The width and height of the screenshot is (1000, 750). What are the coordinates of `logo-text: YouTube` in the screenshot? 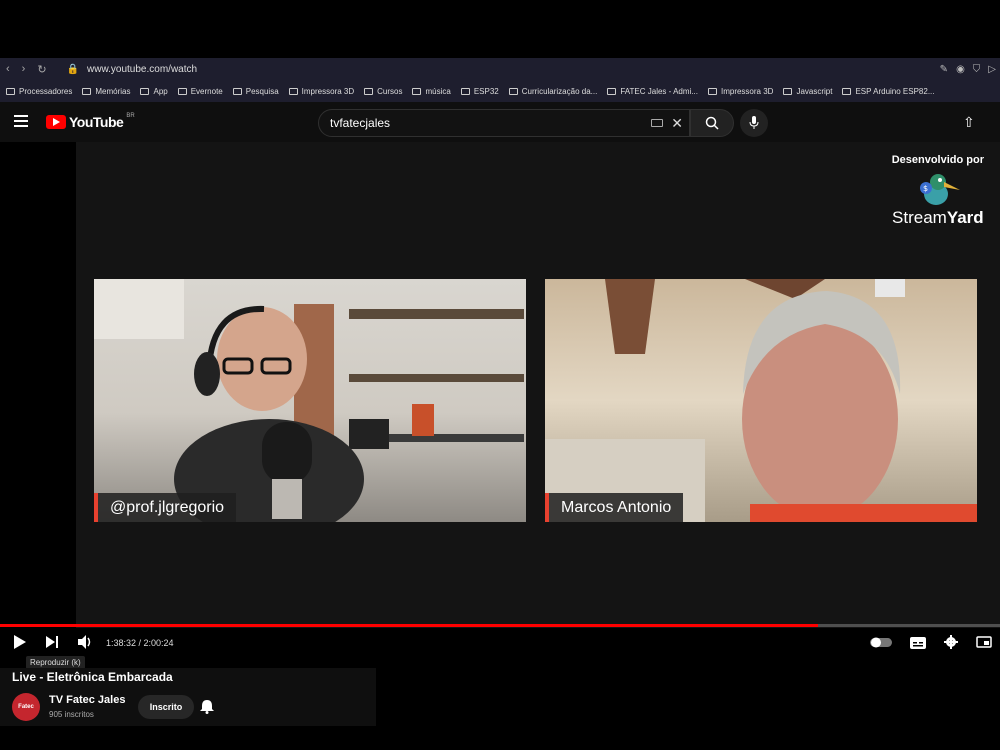 It's located at (96, 122).